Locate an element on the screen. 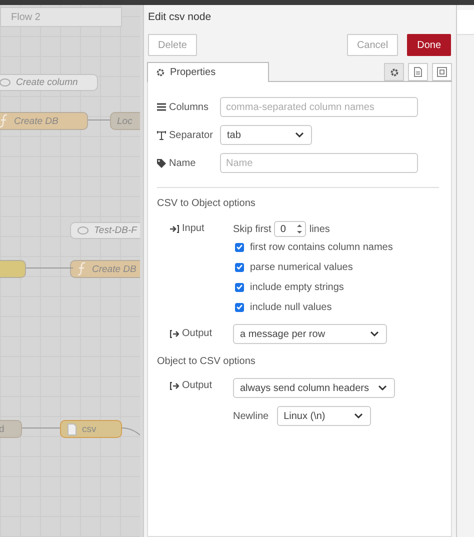 The width and height of the screenshot is (474, 537). list-icon is located at coordinates (161, 107).